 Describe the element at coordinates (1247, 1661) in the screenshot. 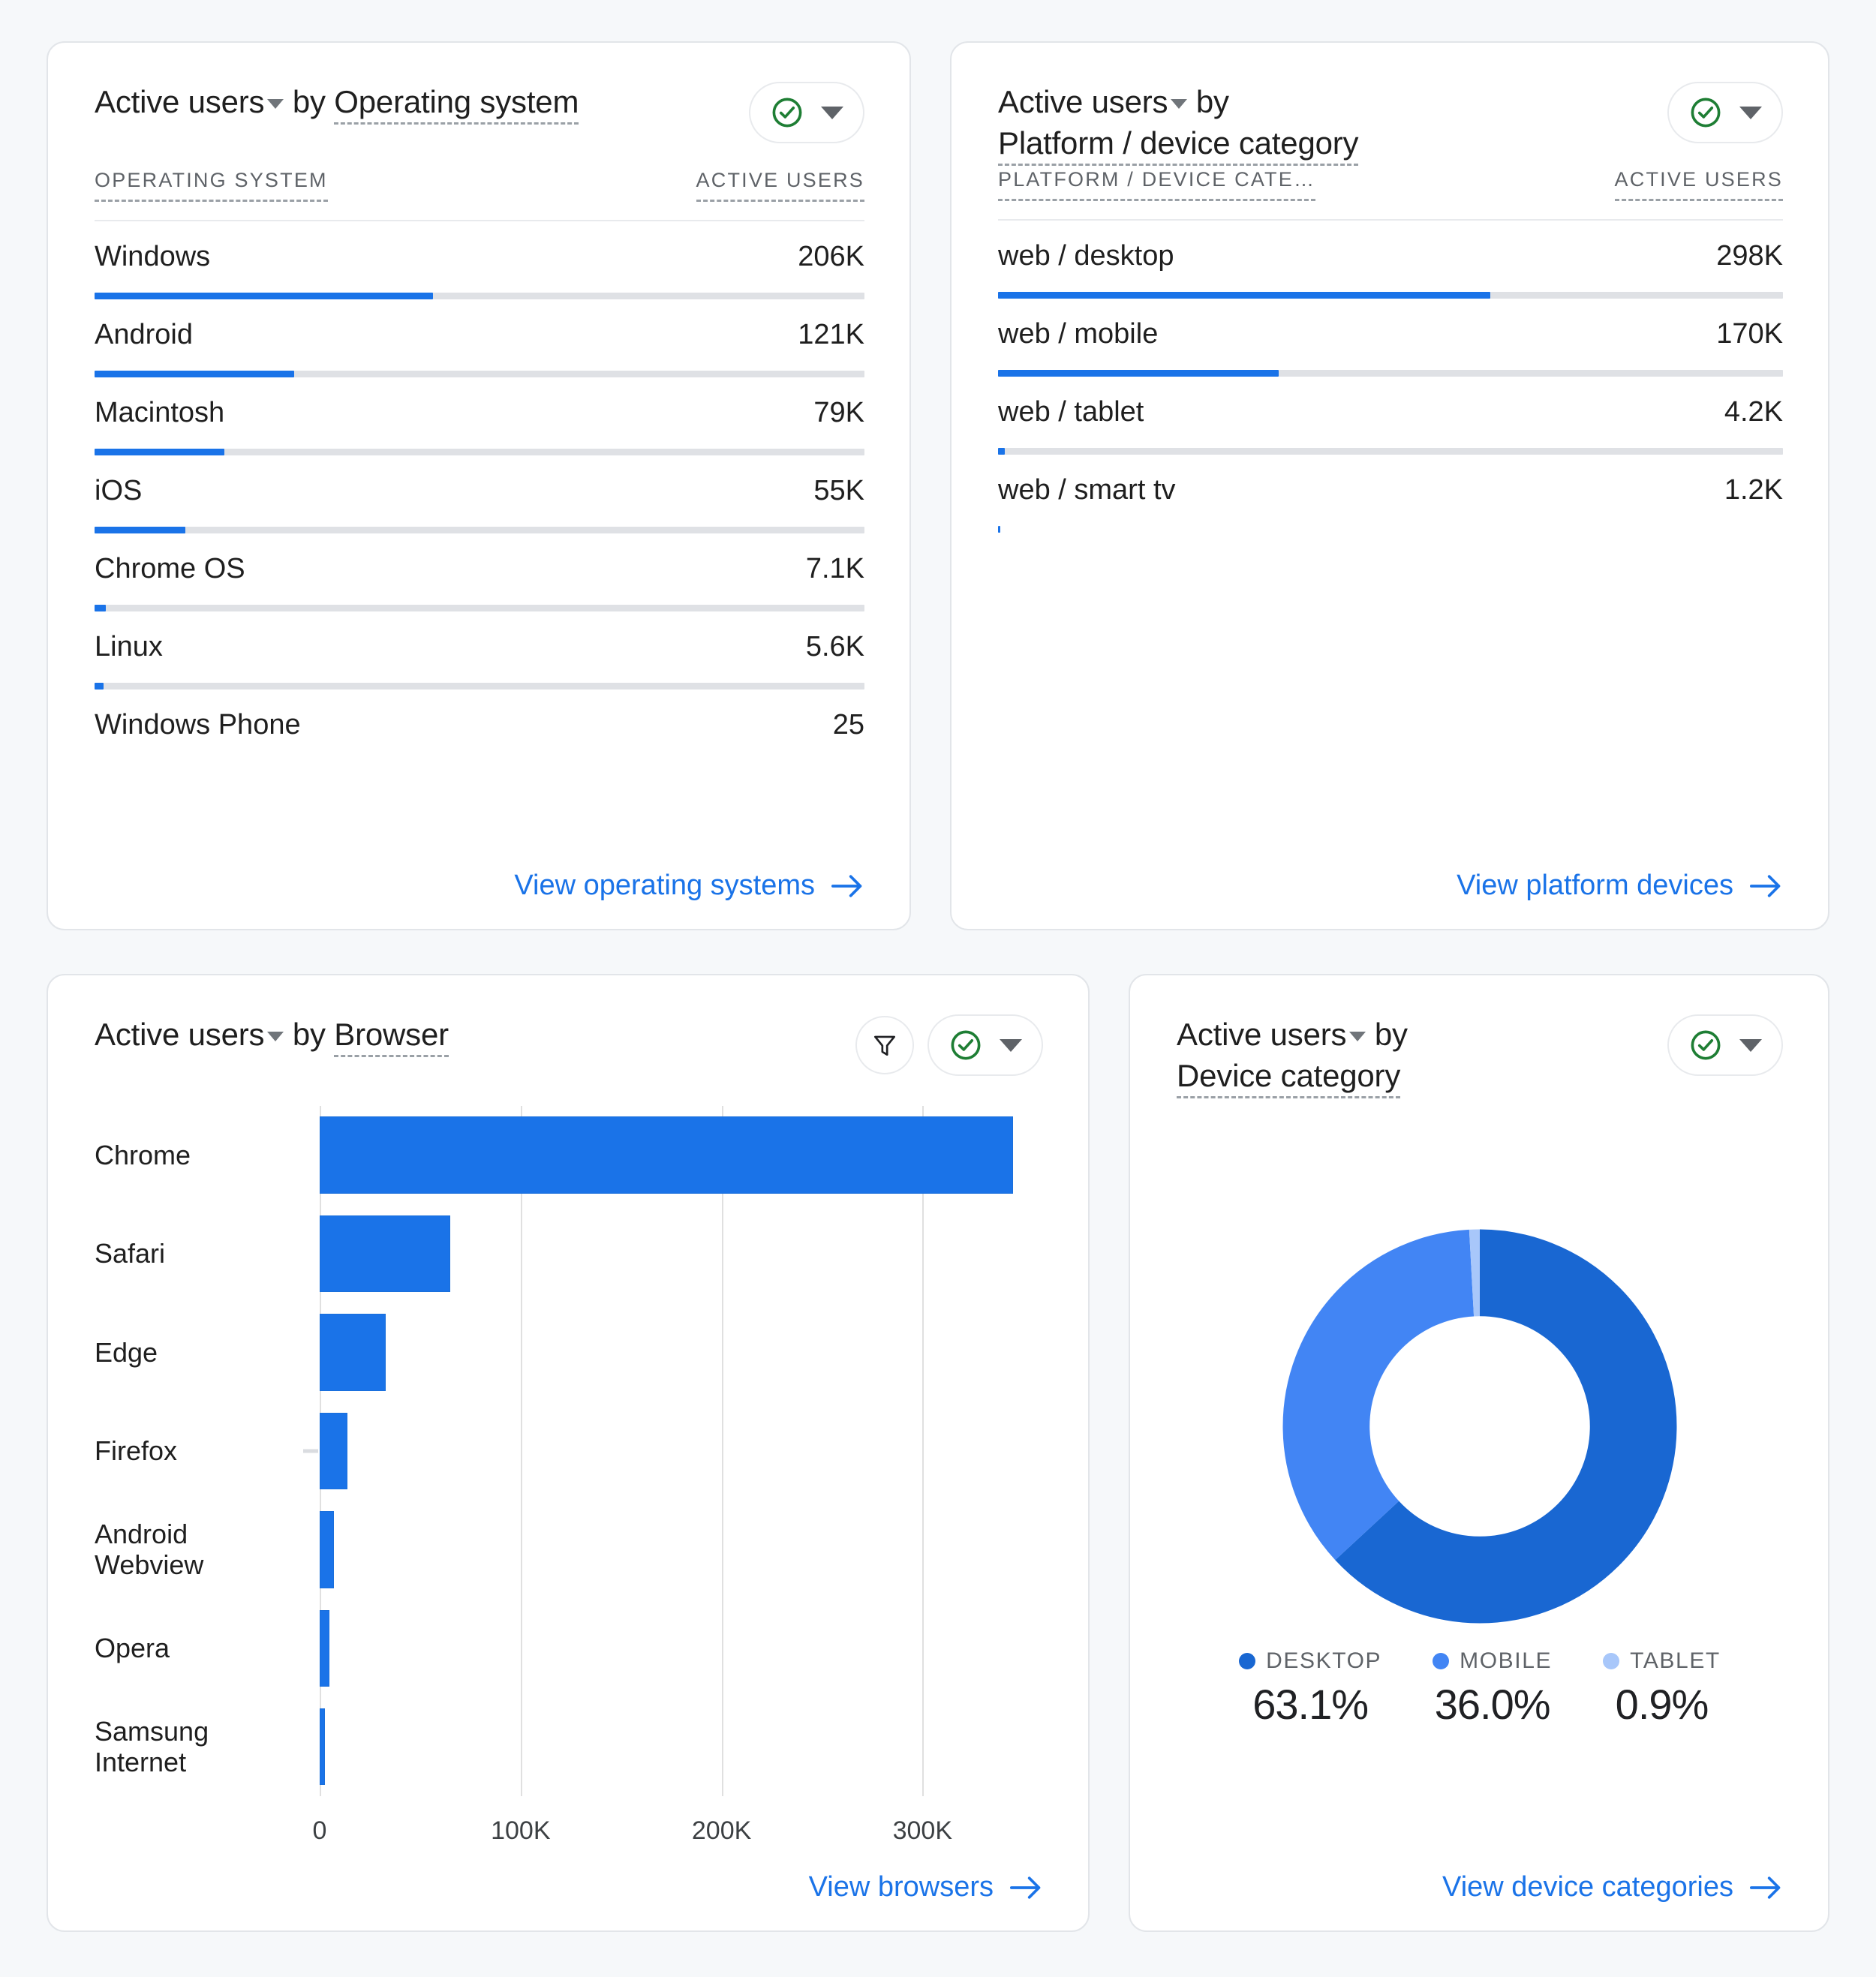

I see `legend-color-swatch` at that location.